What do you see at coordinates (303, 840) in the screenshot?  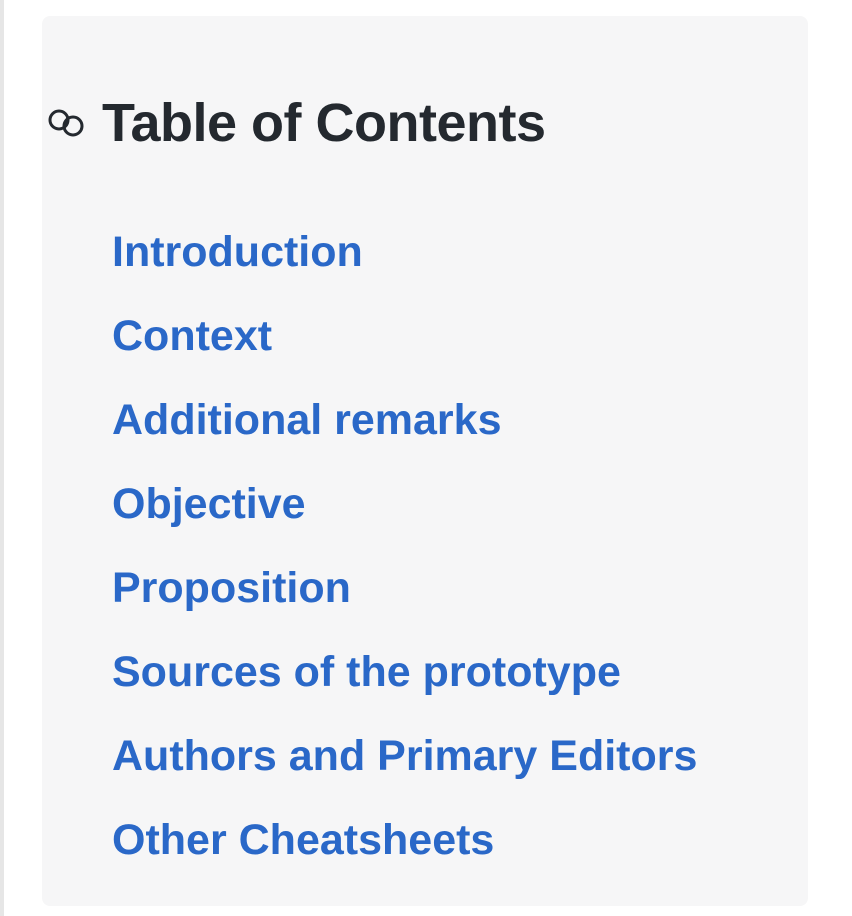 I see `toc-link-other-cheatsheets: Other Cheatsheets` at bounding box center [303, 840].